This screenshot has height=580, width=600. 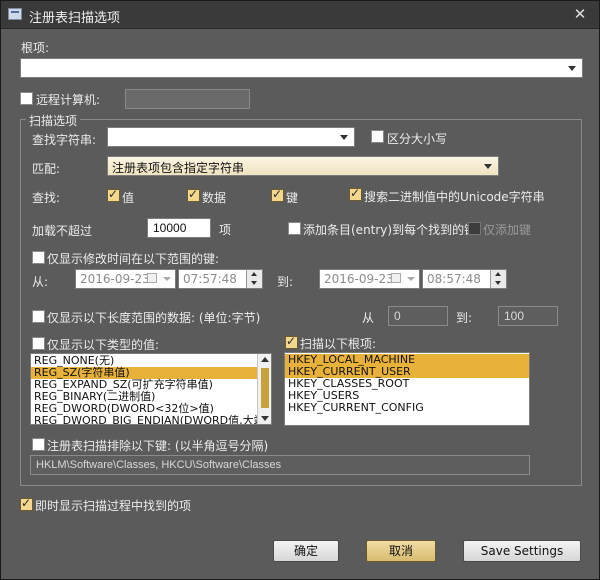 What do you see at coordinates (154, 318) in the screenshot?
I see `data-length-label: 仅显示以下长度范围的数据: (单位:字节)` at bounding box center [154, 318].